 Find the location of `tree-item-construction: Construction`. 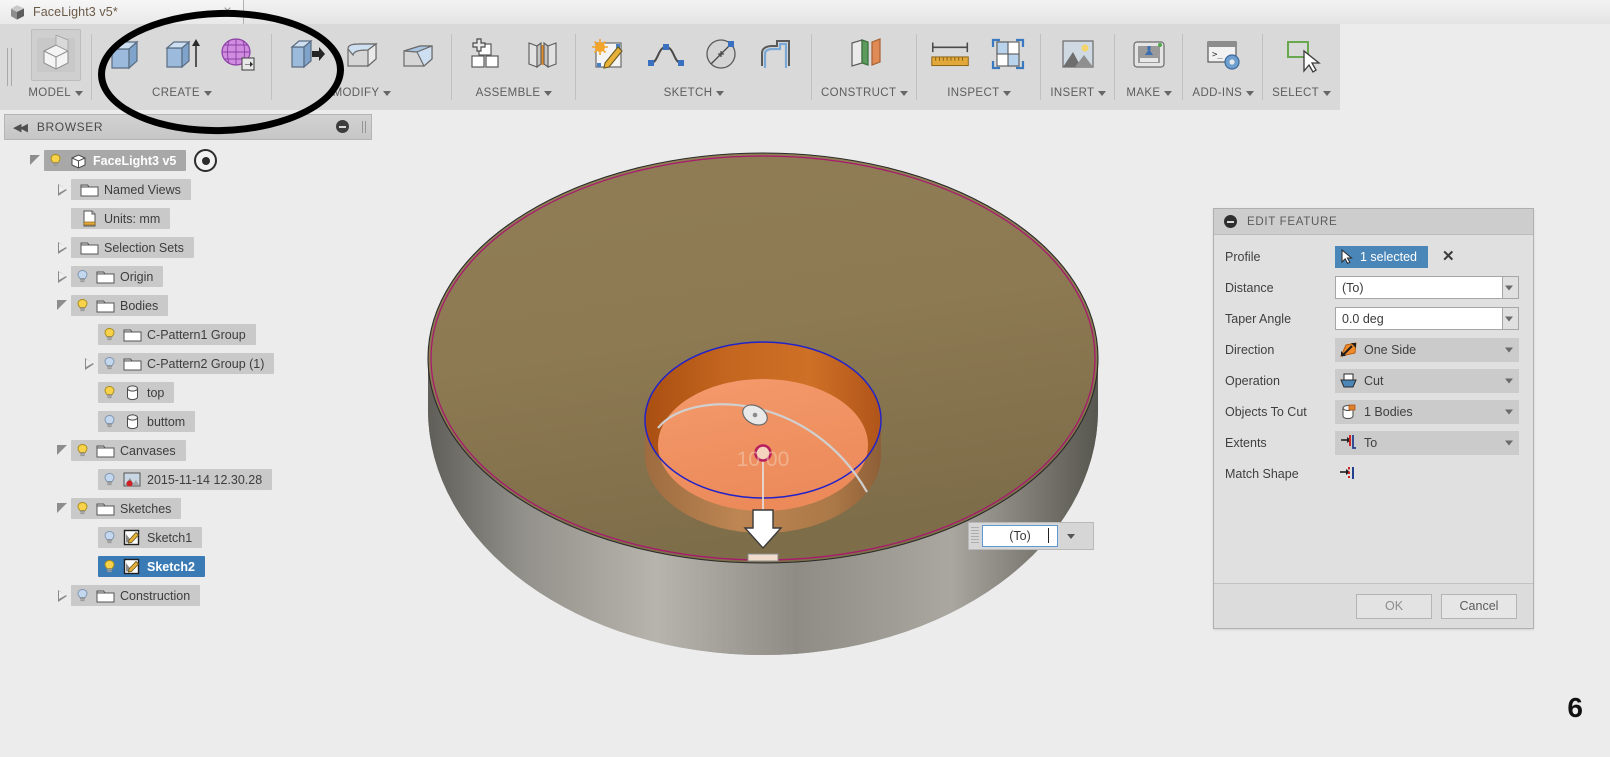

tree-item-construction: Construction is located at coordinates (190, 595).